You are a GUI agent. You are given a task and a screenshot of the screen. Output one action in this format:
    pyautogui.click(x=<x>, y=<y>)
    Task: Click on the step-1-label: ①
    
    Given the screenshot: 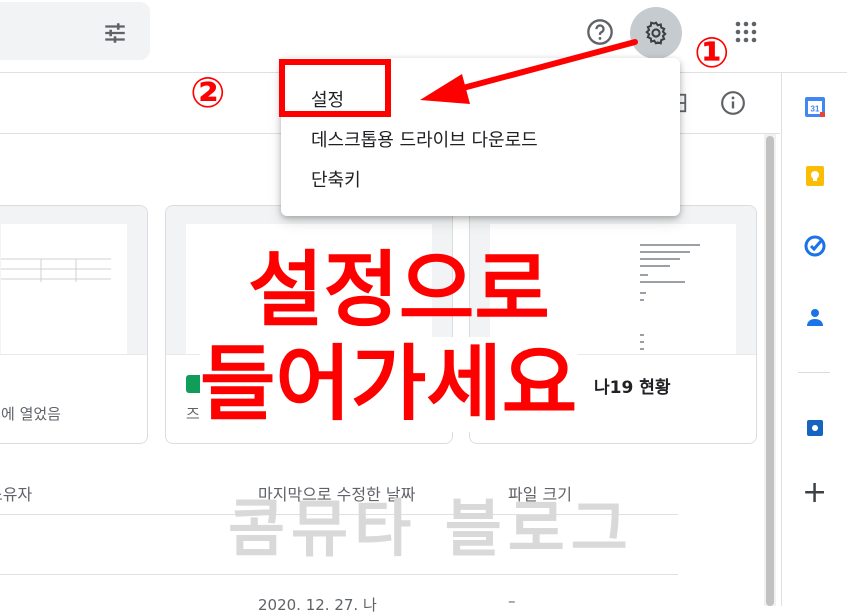 What is the action you would take?
    pyautogui.click(x=712, y=52)
    